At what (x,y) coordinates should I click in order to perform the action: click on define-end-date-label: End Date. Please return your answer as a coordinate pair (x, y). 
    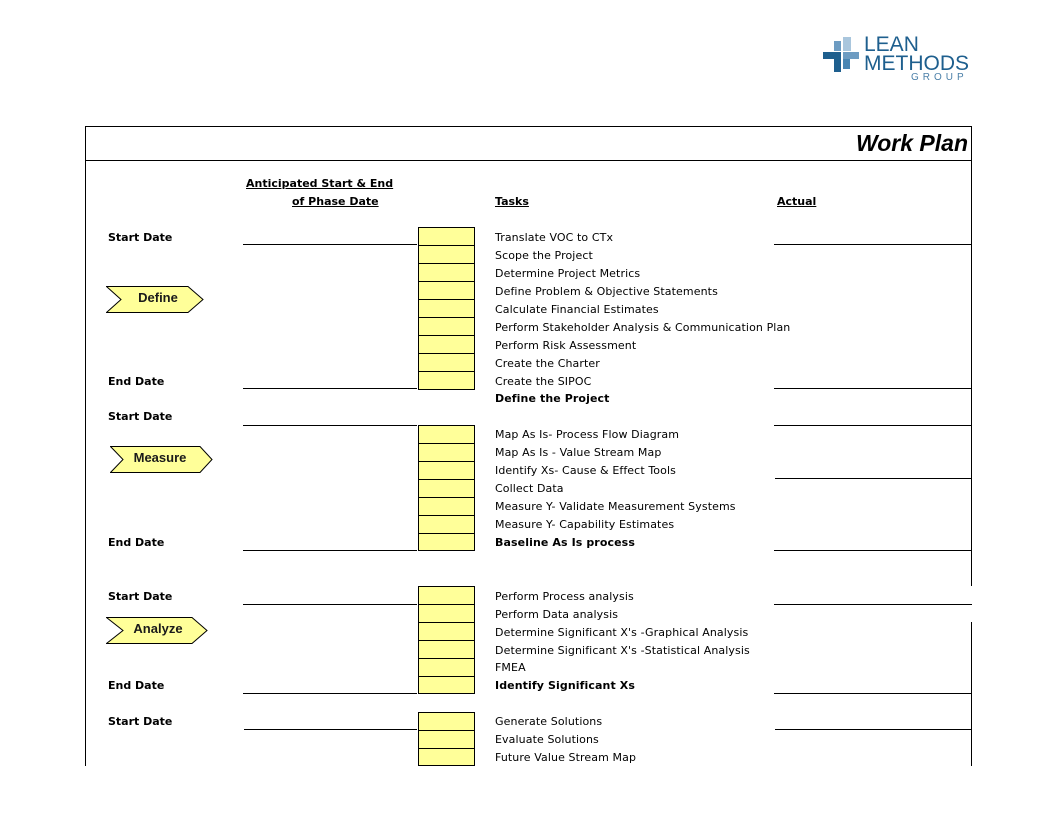
    Looking at the image, I should click on (136, 381).